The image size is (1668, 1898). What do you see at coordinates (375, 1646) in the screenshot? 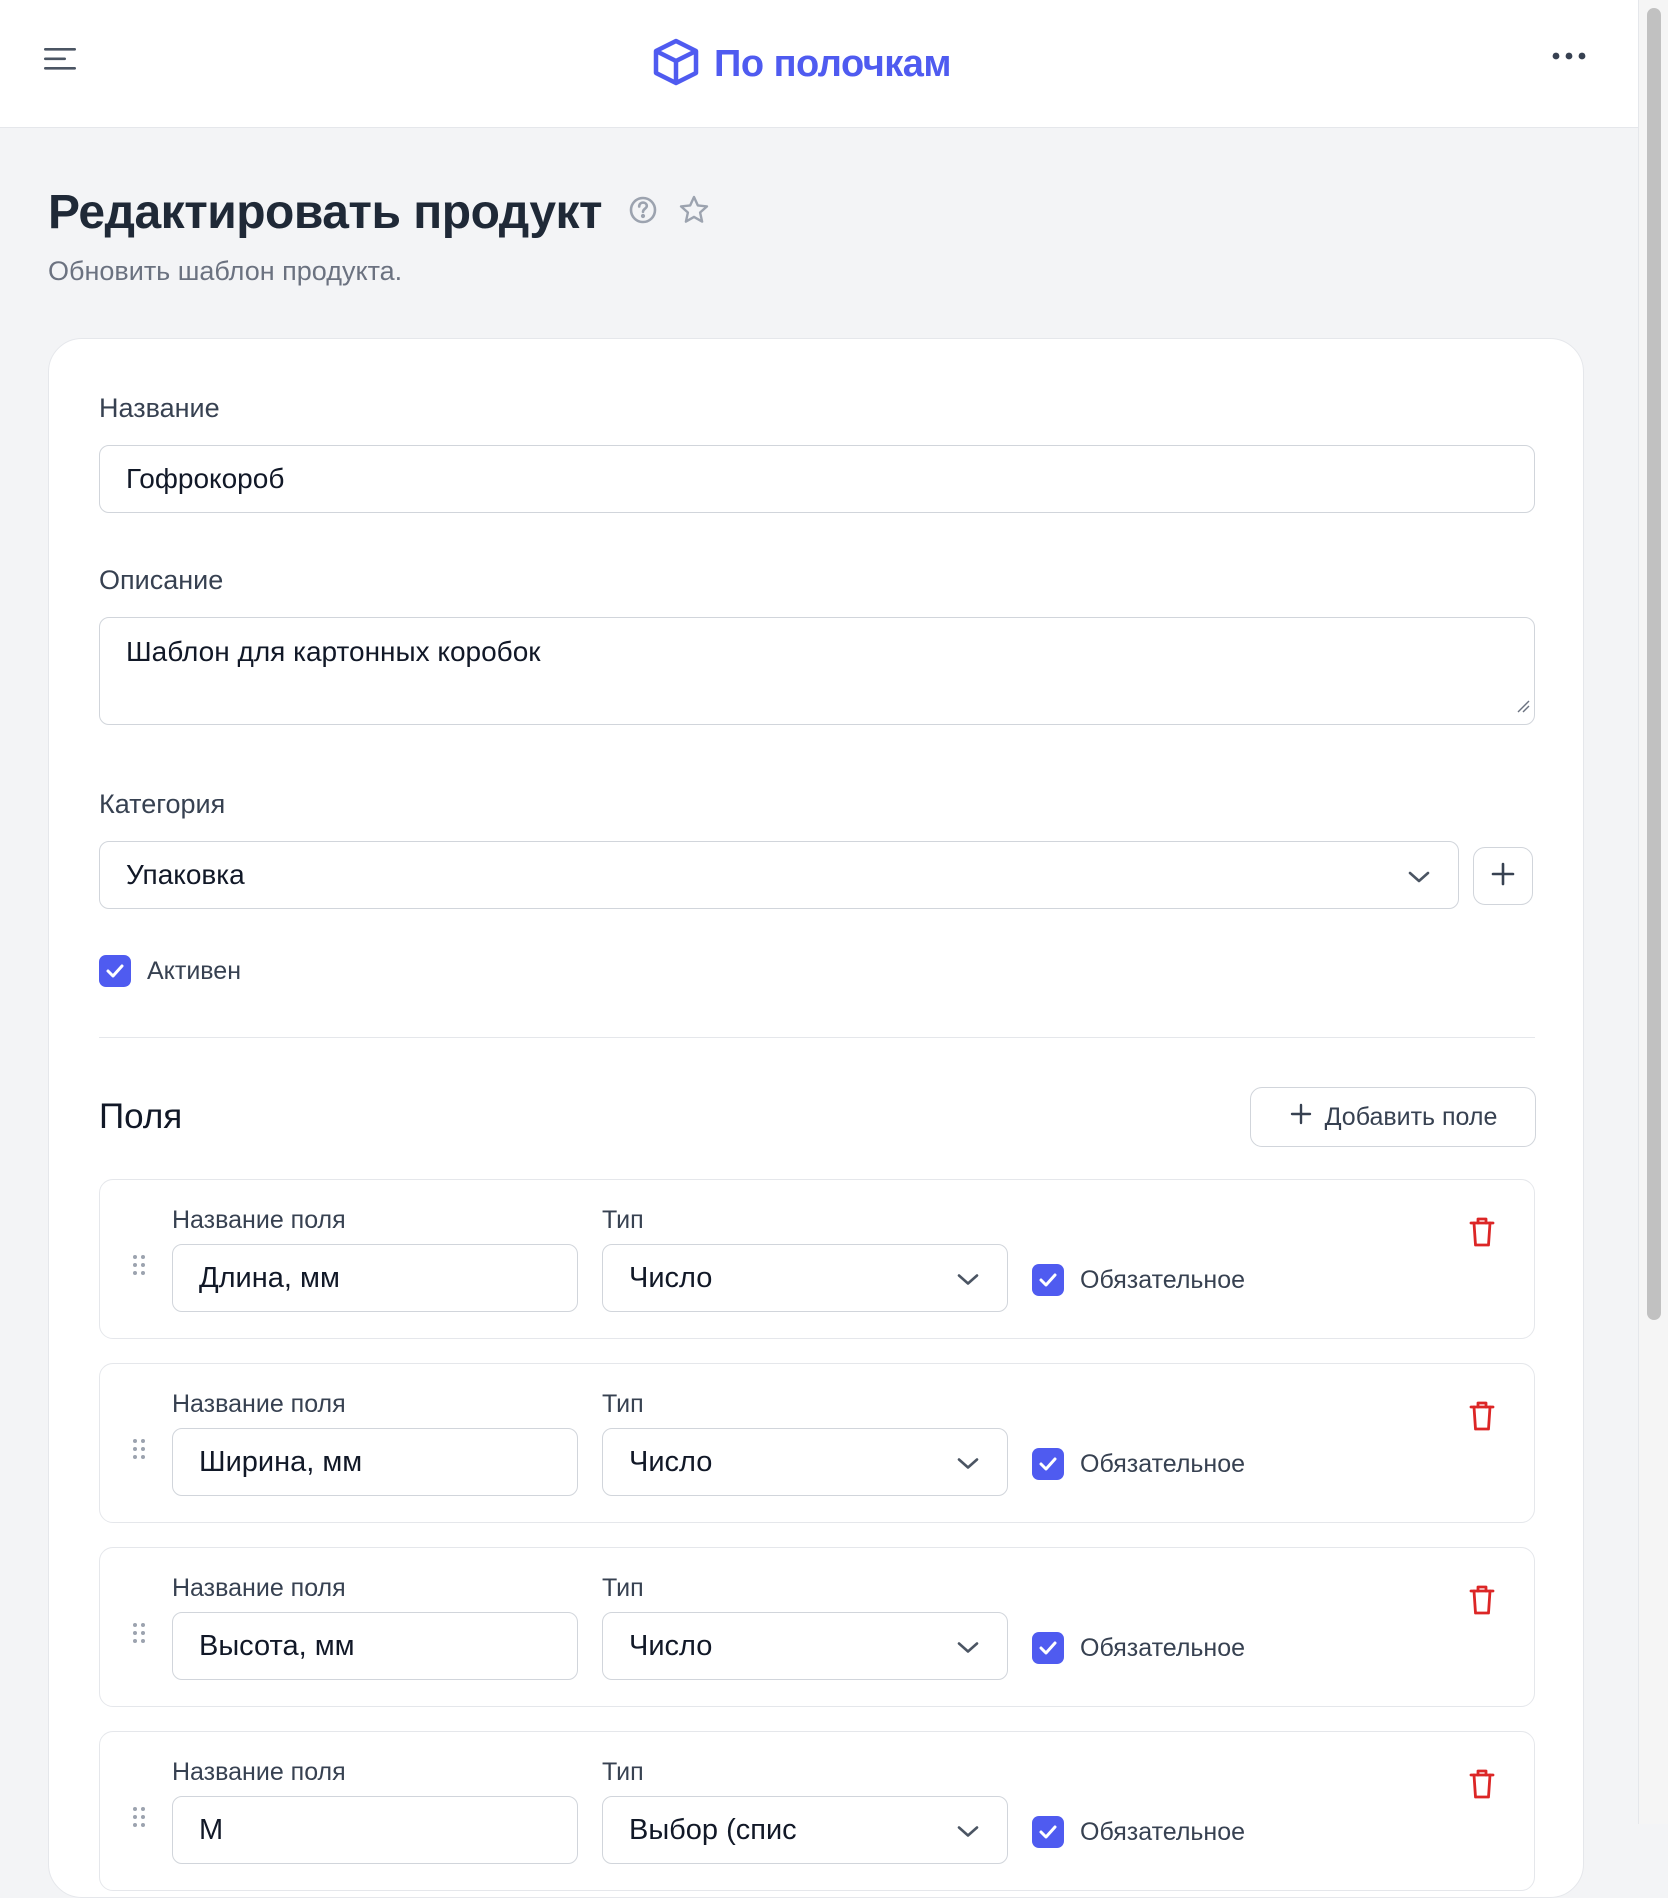
I see `field-name-input: Высота, мм` at bounding box center [375, 1646].